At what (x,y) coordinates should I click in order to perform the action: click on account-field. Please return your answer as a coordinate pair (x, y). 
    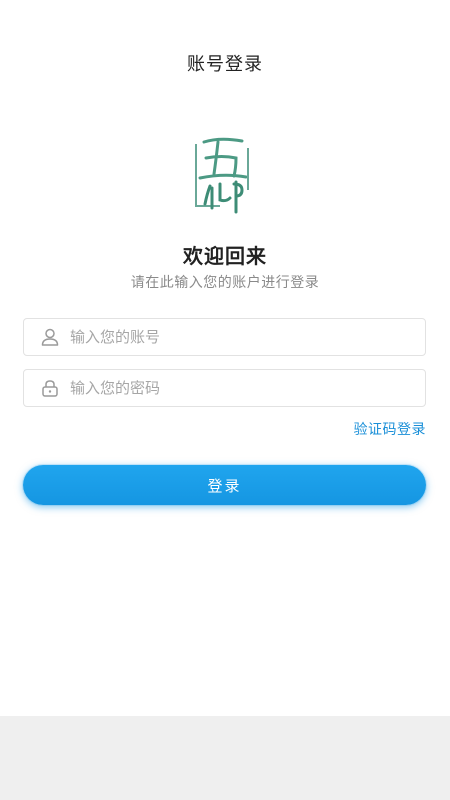
    Looking at the image, I should click on (224, 337).